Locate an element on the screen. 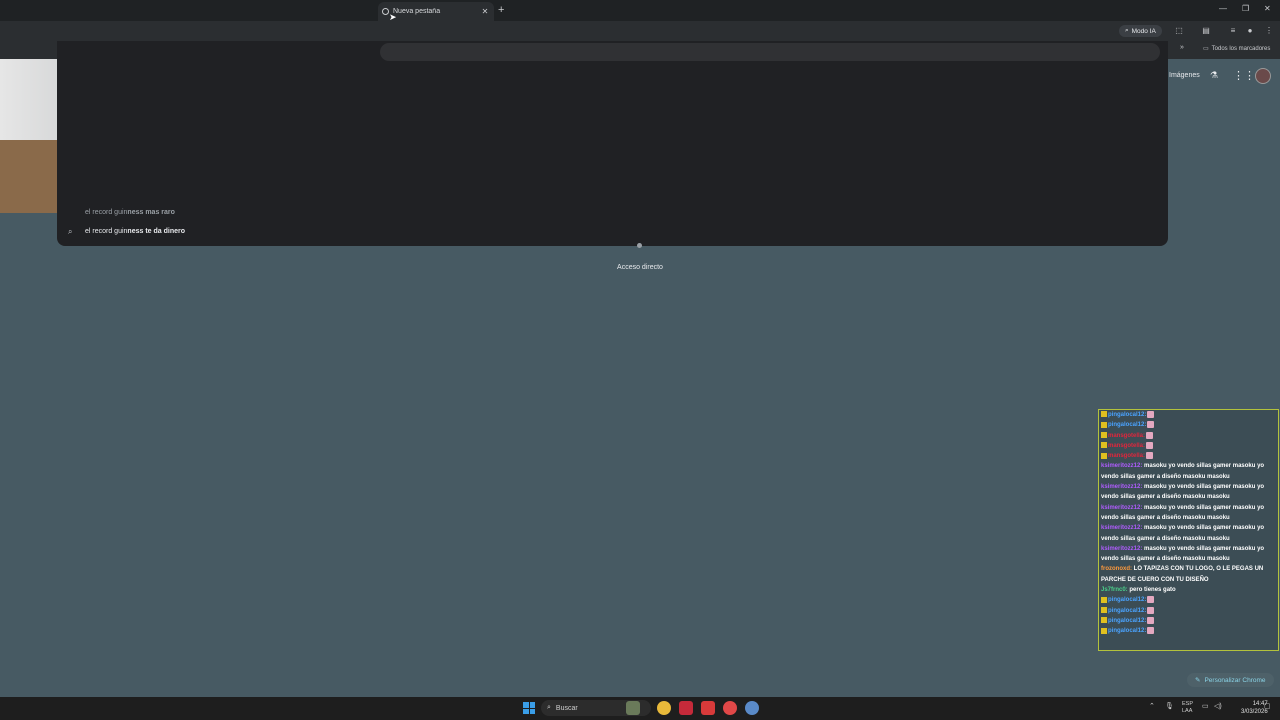 This screenshot has height=720, width=1280. side-panel-icon: ▤ is located at coordinates (1206, 31).